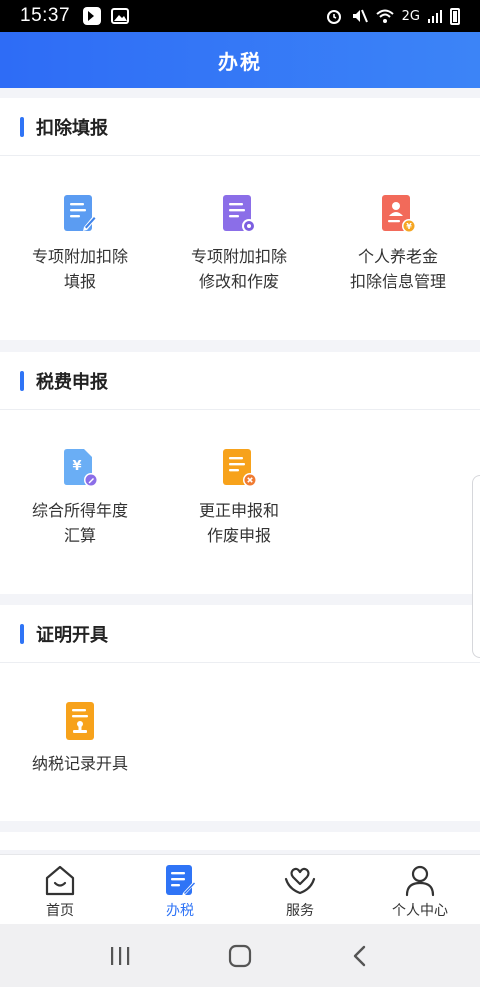  Describe the element at coordinates (240, 381) in the screenshot. I see `section-header: 税费申报` at that location.